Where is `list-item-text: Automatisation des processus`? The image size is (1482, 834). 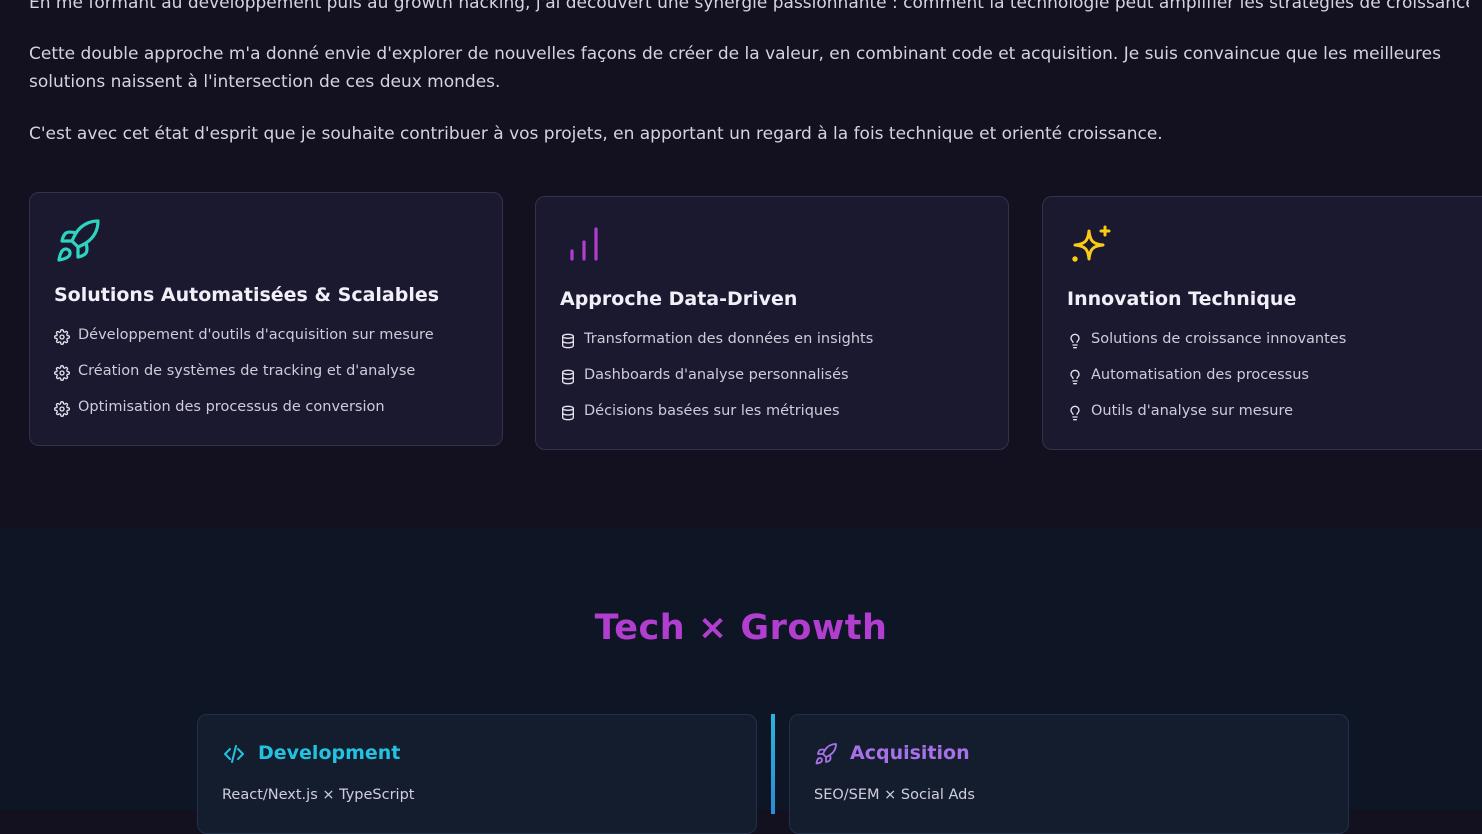 list-item-text: Automatisation des processus is located at coordinates (1200, 375).